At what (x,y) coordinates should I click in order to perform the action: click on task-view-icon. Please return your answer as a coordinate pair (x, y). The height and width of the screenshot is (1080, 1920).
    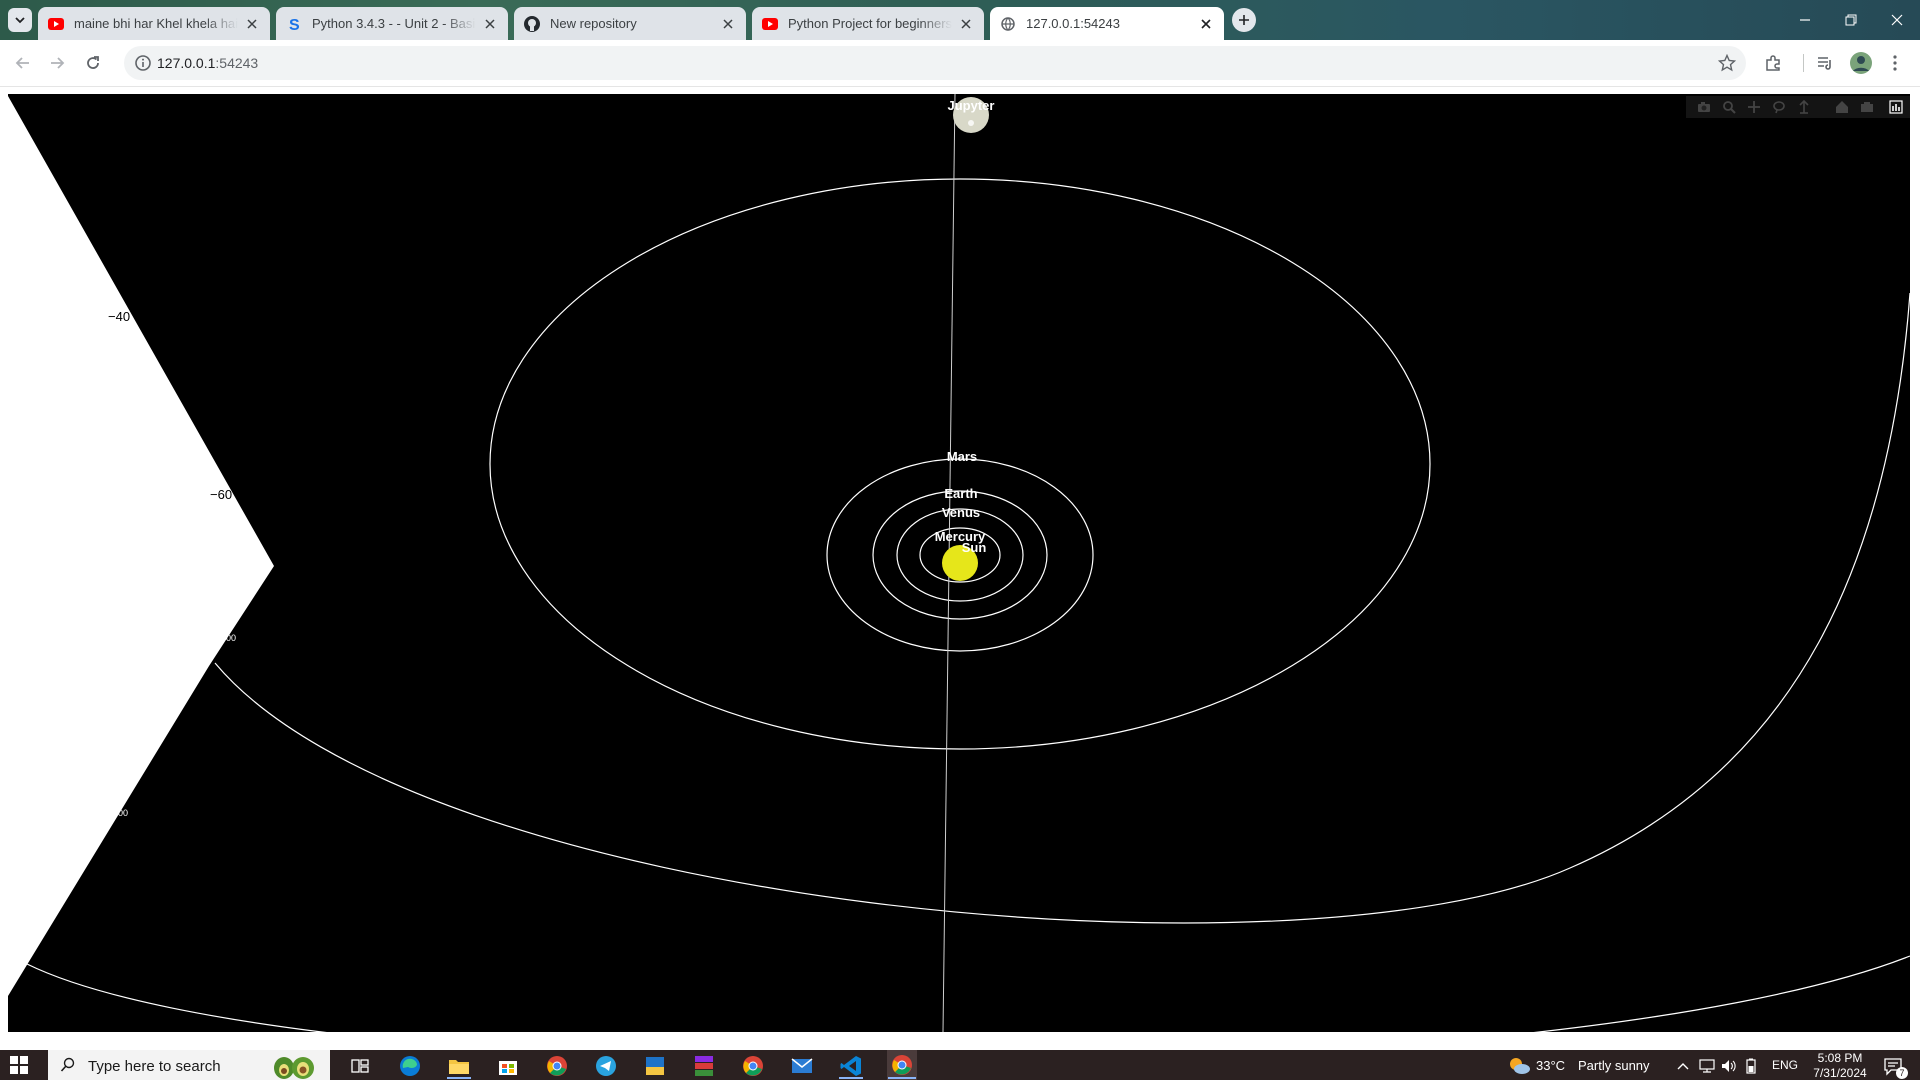
    Looking at the image, I should click on (360, 1066).